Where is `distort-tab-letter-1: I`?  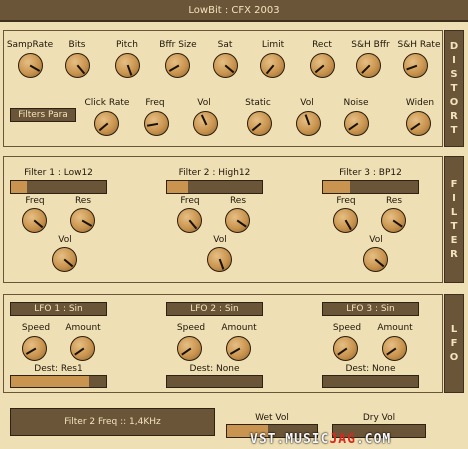
distort-tab-letter-1: I is located at coordinates (454, 60).